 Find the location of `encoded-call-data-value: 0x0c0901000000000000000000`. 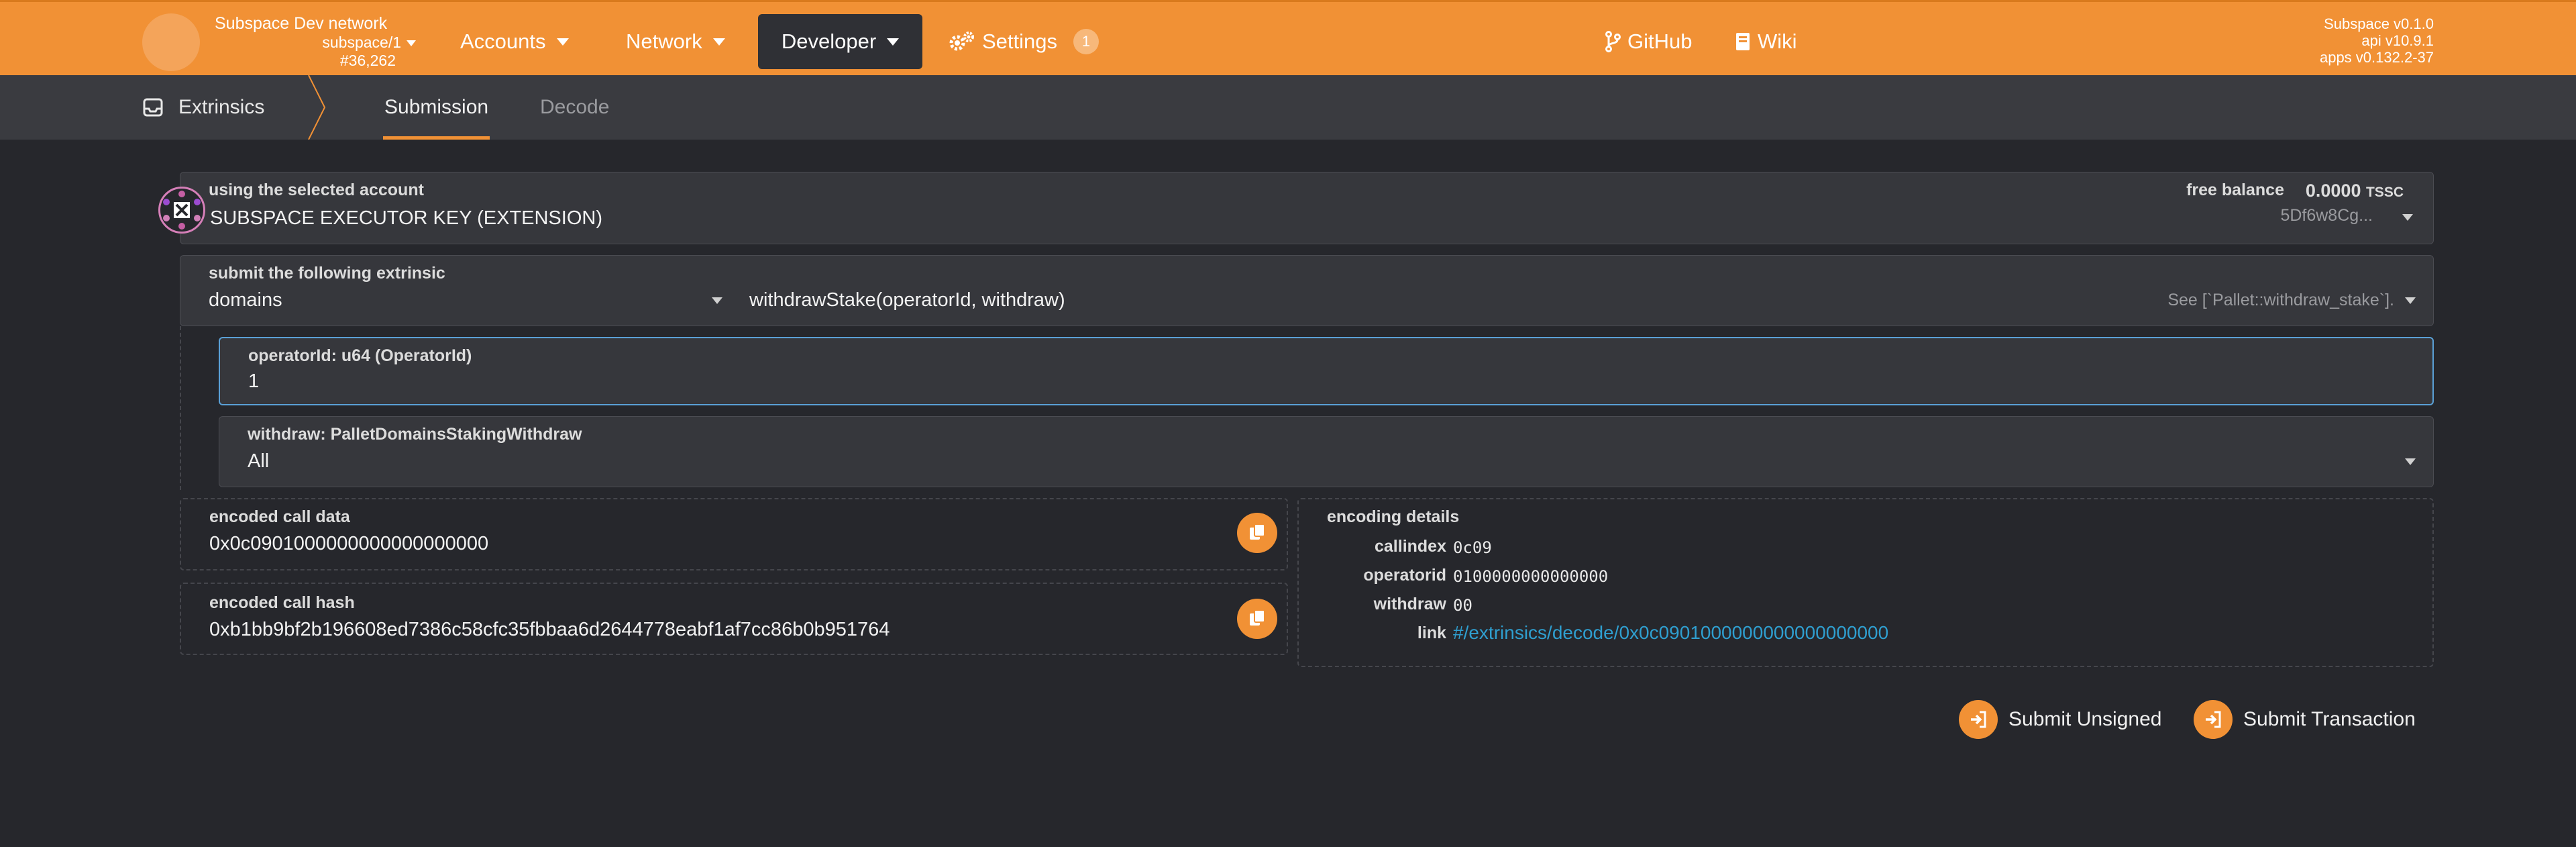

encoded-call-data-value: 0x0c0901000000000000000000 is located at coordinates (349, 543).